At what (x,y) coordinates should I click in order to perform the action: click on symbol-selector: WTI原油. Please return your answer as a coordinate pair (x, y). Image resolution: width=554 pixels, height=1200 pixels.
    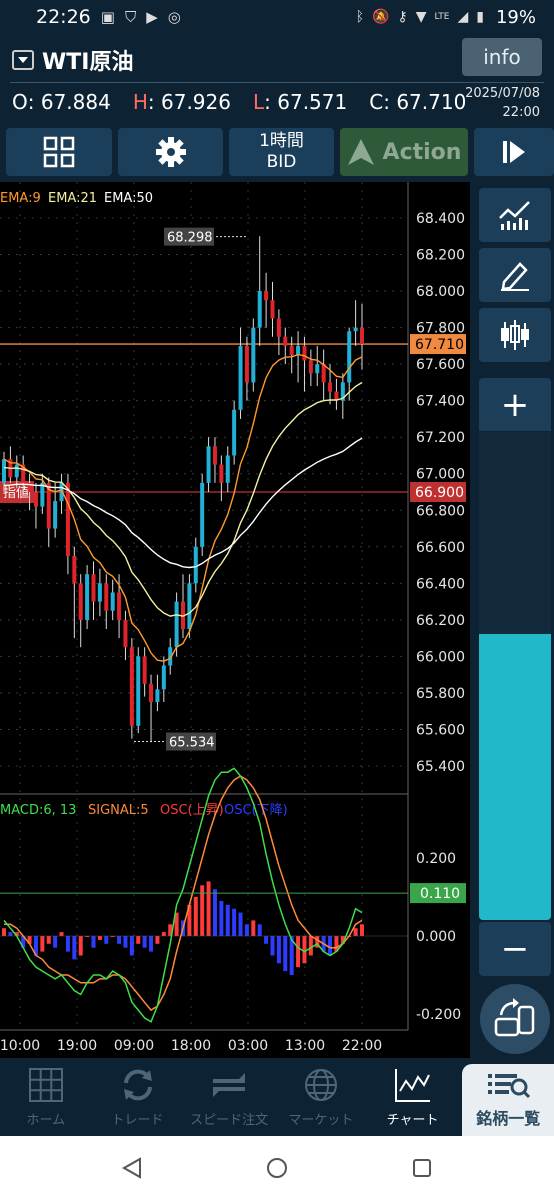
    Looking at the image, I should click on (72, 60).